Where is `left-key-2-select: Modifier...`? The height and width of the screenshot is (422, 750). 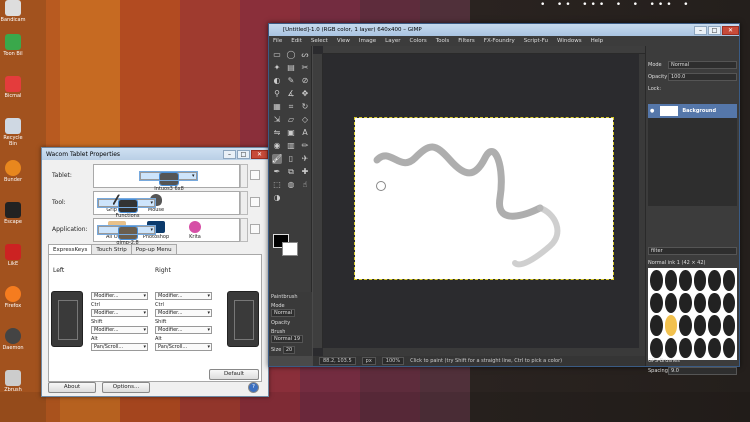
left-key-2-select: Modifier... is located at coordinates (119, 313).